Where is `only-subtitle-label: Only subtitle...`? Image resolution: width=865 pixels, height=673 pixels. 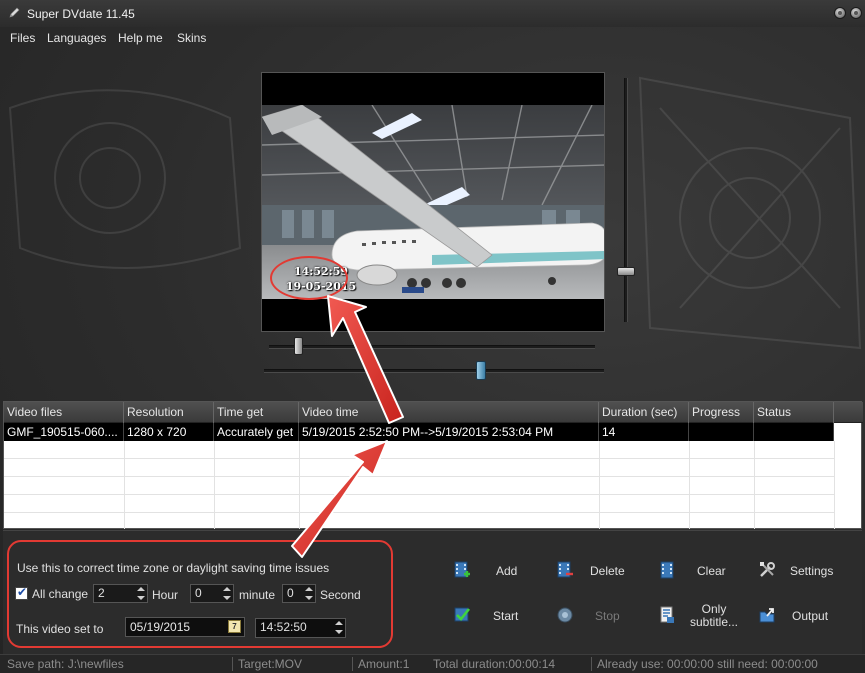
only-subtitle-label: Only subtitle... is located at coordinates (714, 616).